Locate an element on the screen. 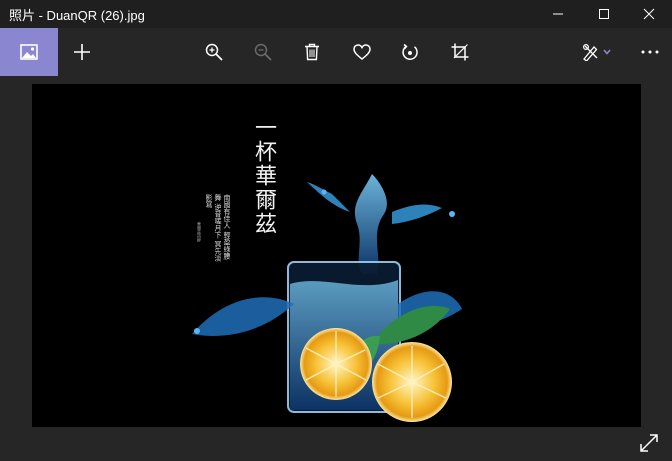 This screenshot has height=461, width=672. delete-button is located at coordinates (312, 52).